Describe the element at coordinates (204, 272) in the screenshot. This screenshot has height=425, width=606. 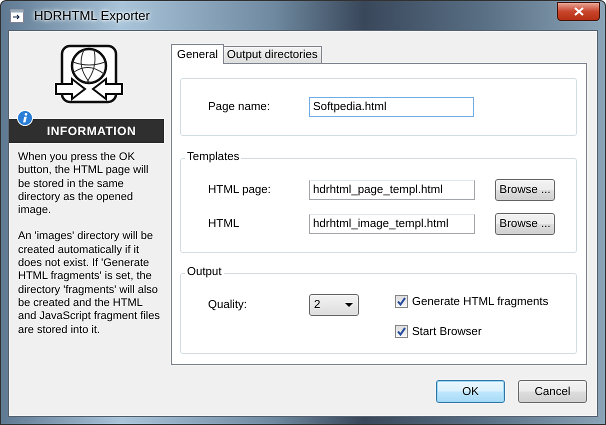
I see `output-title: Output` at that location.